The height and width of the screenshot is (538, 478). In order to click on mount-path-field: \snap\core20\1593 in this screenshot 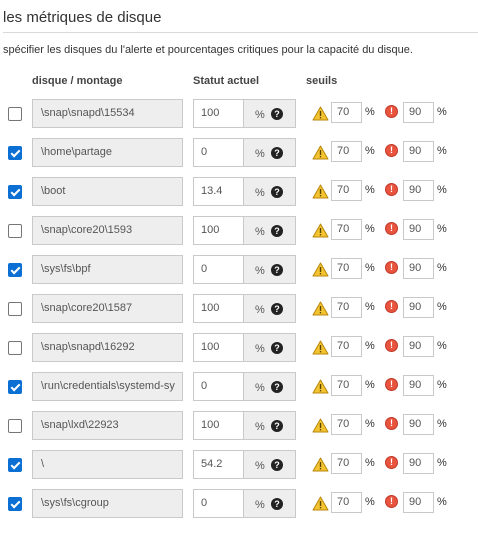, I will do `click(107, 230)`.